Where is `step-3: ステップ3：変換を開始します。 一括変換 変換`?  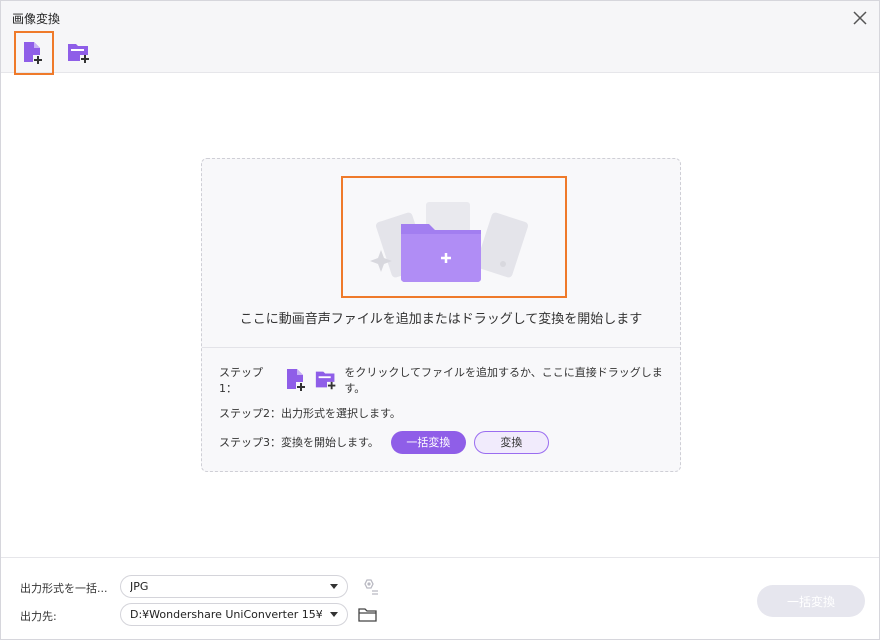
step-3: ステップ3：変換を開始します。 一括変換 変換 is located at coordinates (384, 442).